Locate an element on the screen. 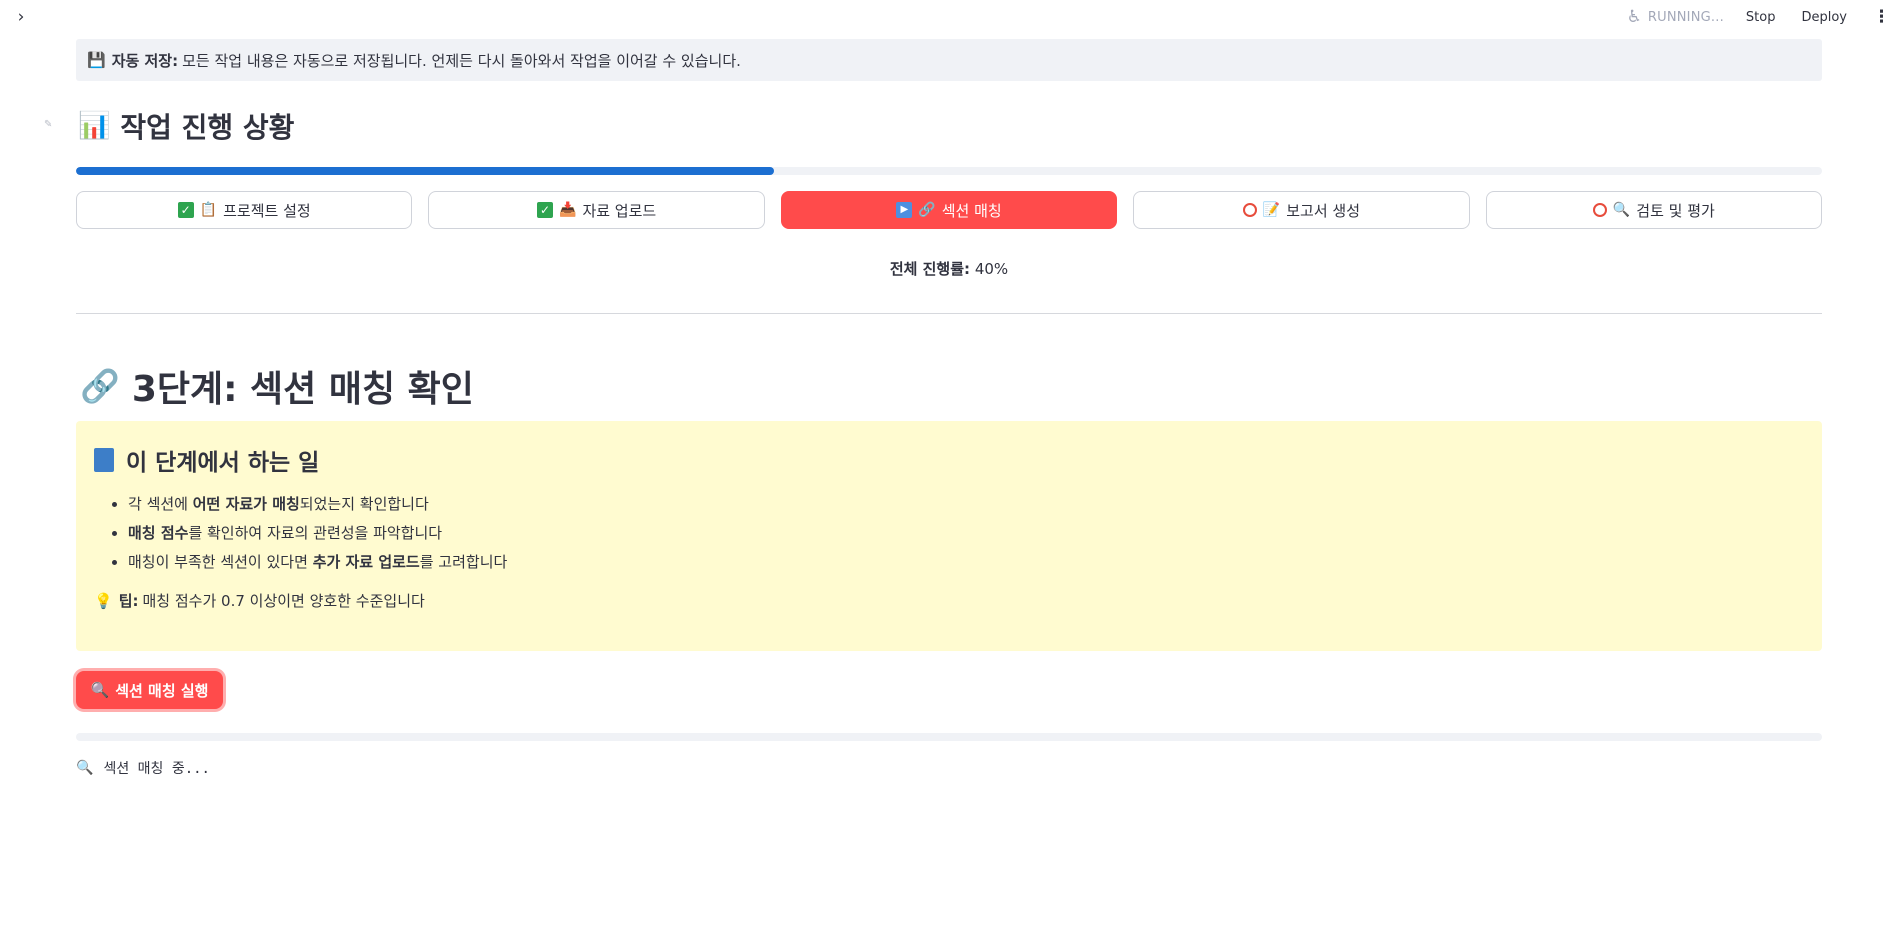  step-button-review: 🔍 검토 및 평가 is located at coordinates (1654, 210).